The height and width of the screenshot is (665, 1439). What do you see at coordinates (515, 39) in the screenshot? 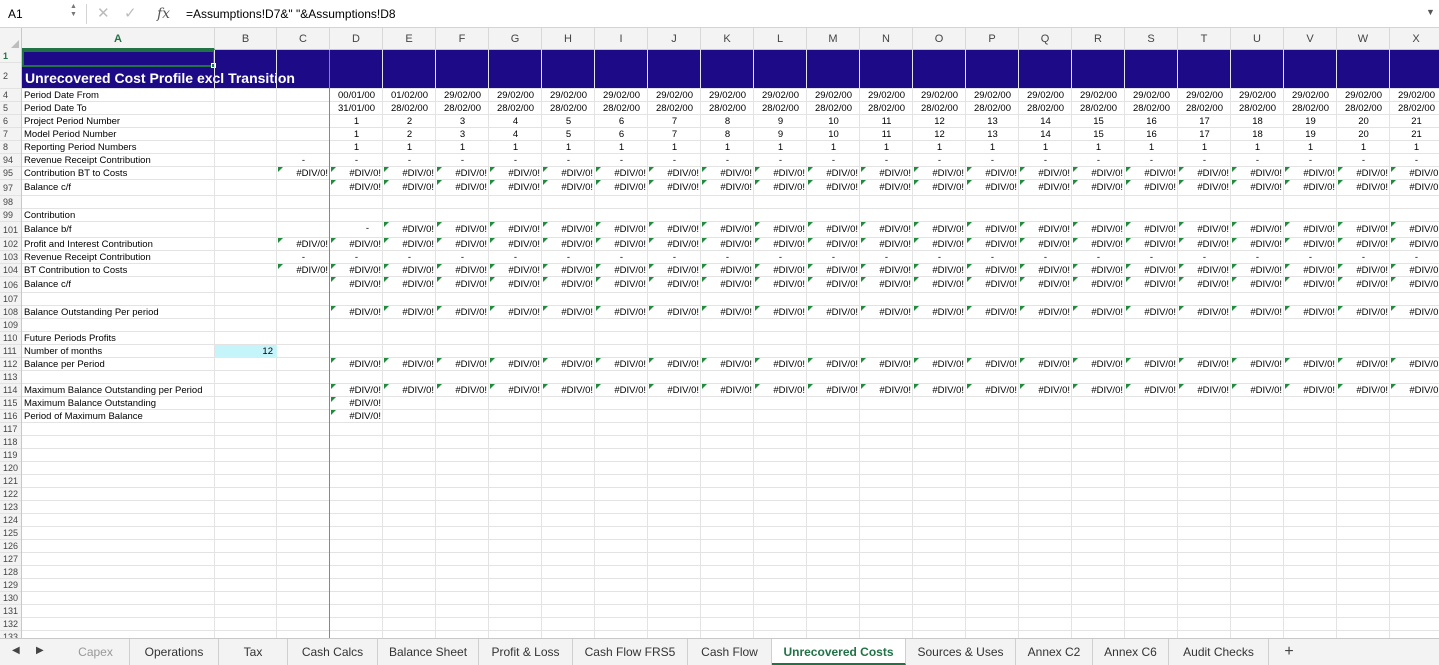
I see `column-header-g: G` at bounding box center [515, 39].